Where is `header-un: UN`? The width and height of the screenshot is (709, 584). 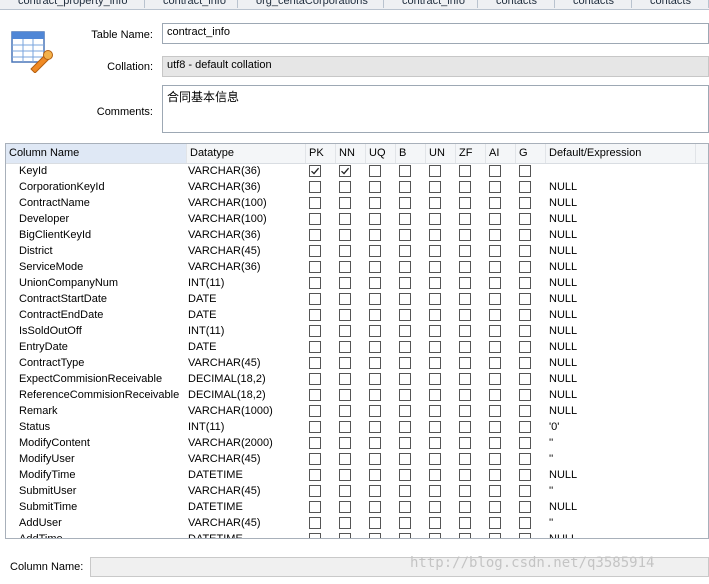 header-un: UN is located at coordinates (441, 153).